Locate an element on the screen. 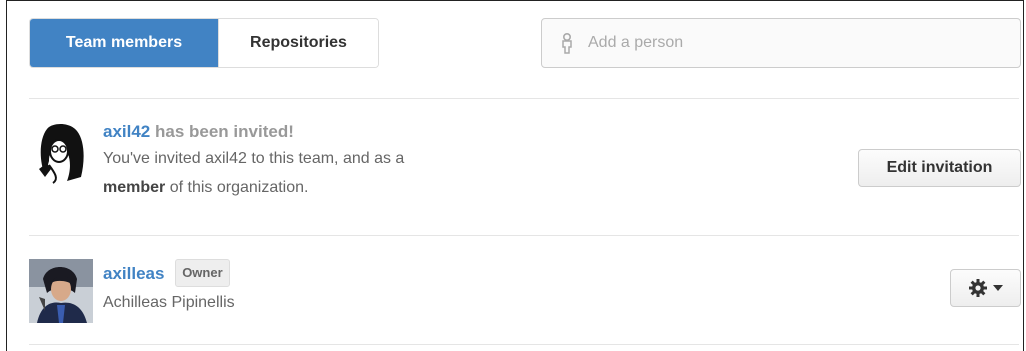  username-link: axilleas is located at coordinates (133, 273).